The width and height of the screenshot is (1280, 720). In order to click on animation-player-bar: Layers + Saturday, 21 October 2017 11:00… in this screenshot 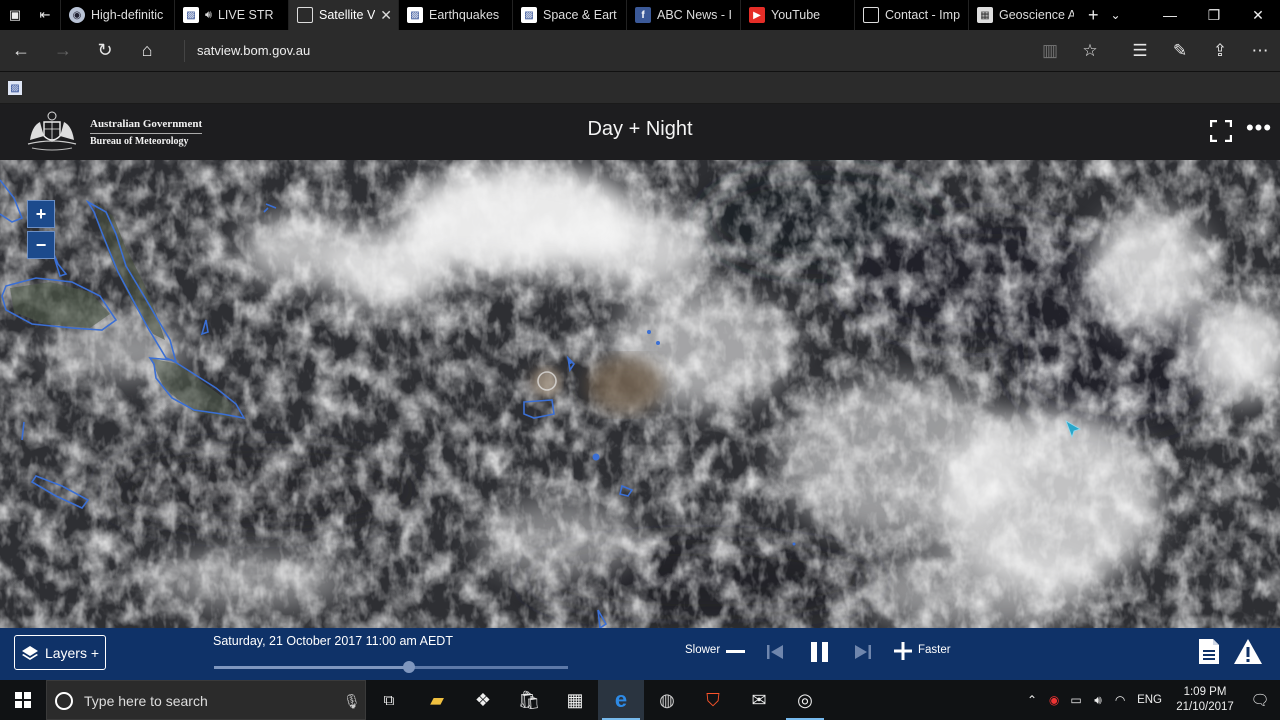, I will do `click(640, 654)`.